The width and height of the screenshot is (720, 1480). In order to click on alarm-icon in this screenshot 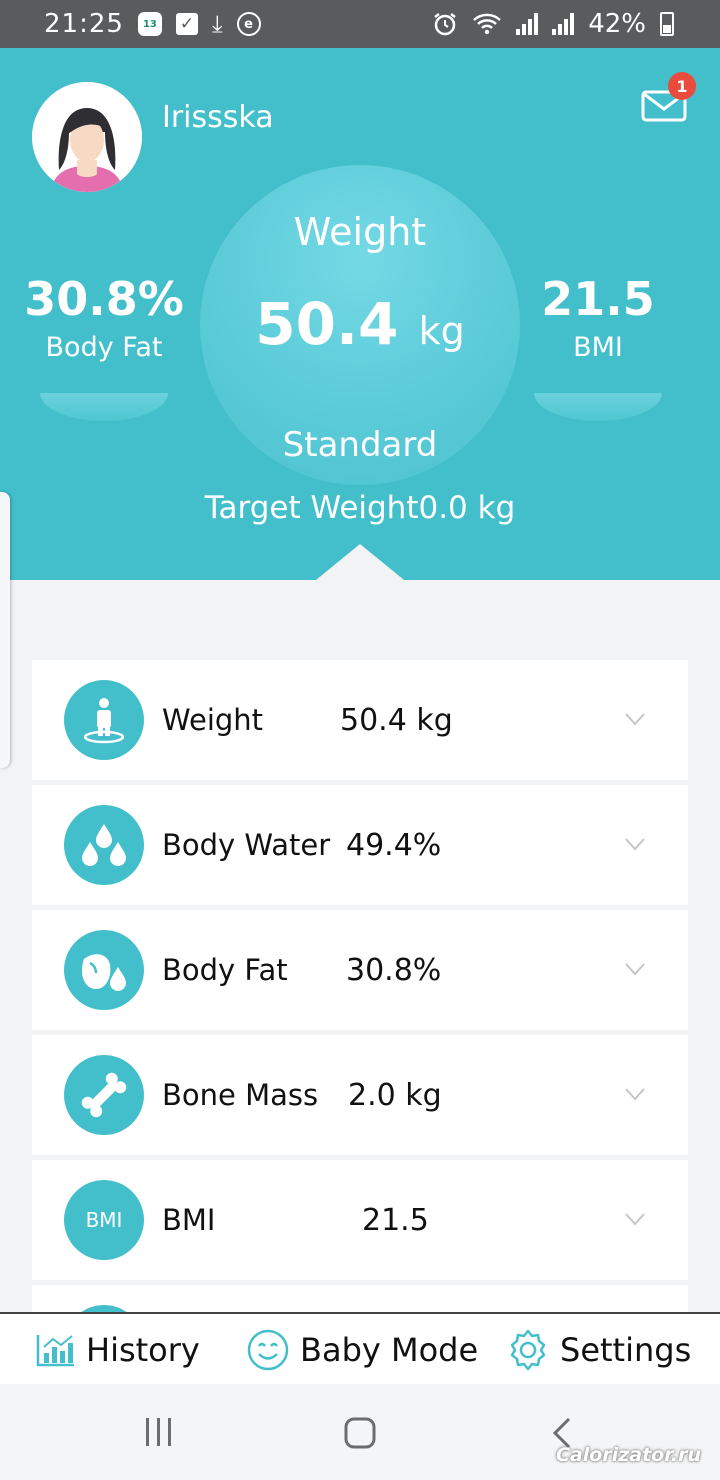, I will do `click(445, 24)`.